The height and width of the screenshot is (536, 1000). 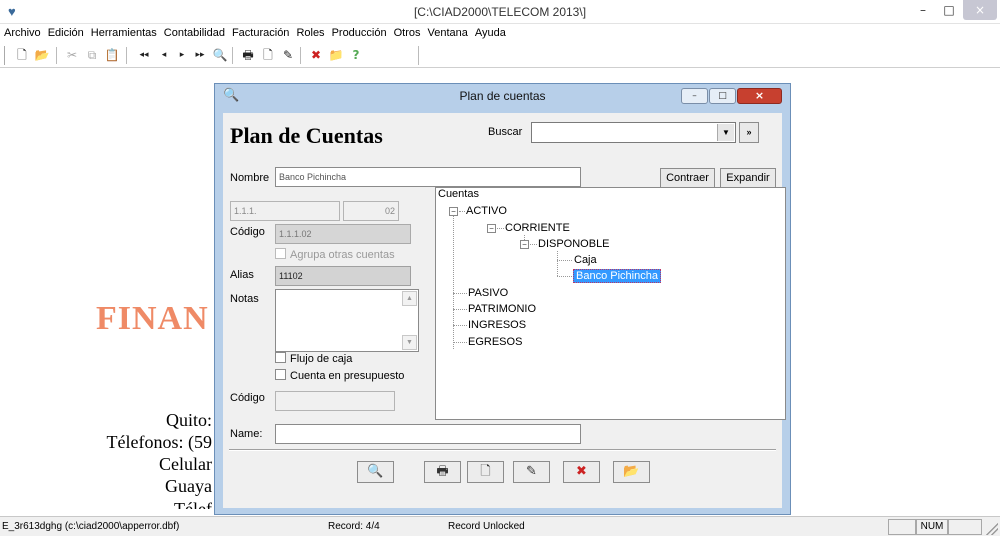 I want to click on tree-node-patrimonio: PATRIMONIO, so click(x=502, y=309).